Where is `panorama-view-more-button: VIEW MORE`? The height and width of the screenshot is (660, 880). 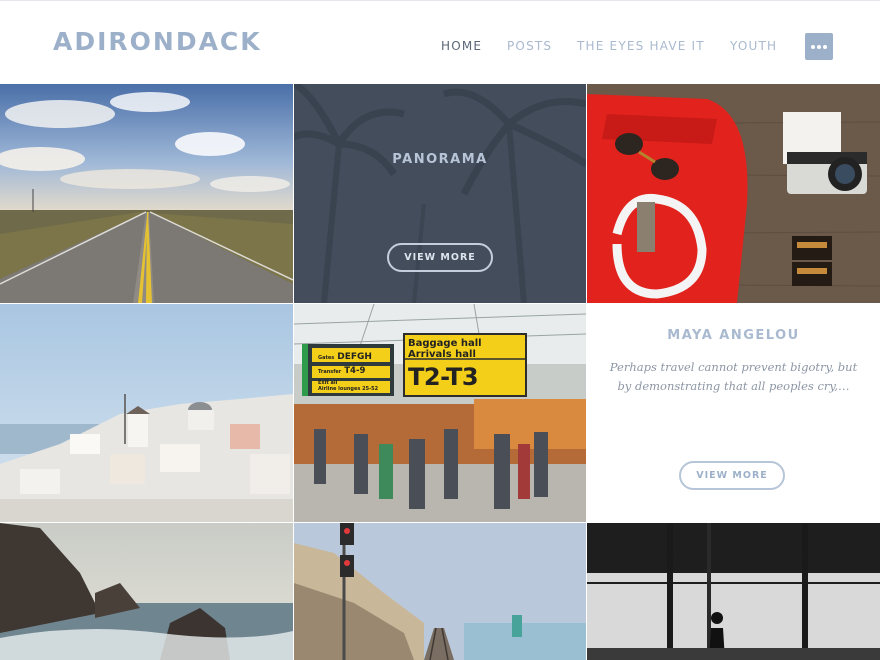 panorama-view-more-button: VIEW MORE is located at coordinates (440, 257).